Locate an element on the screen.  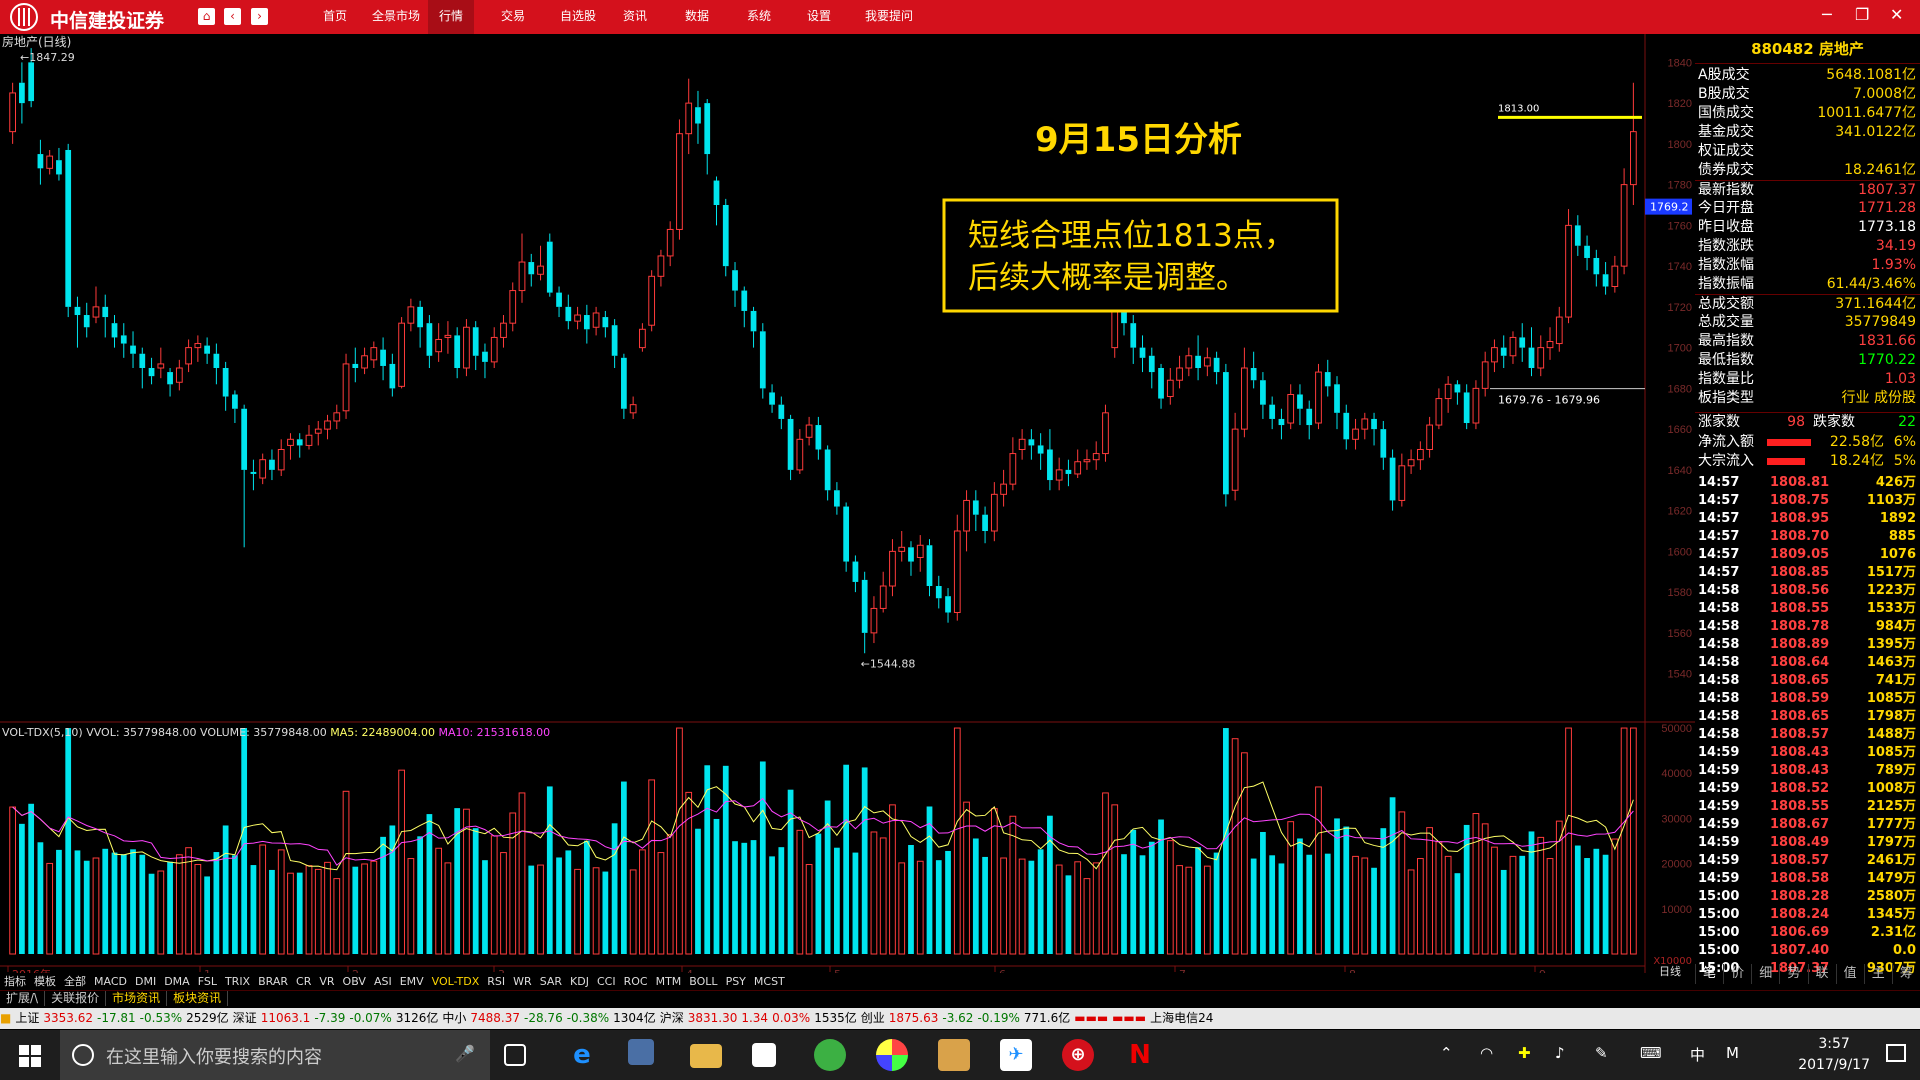
panel-tab: 势 is located at coordinates (1793, 974).